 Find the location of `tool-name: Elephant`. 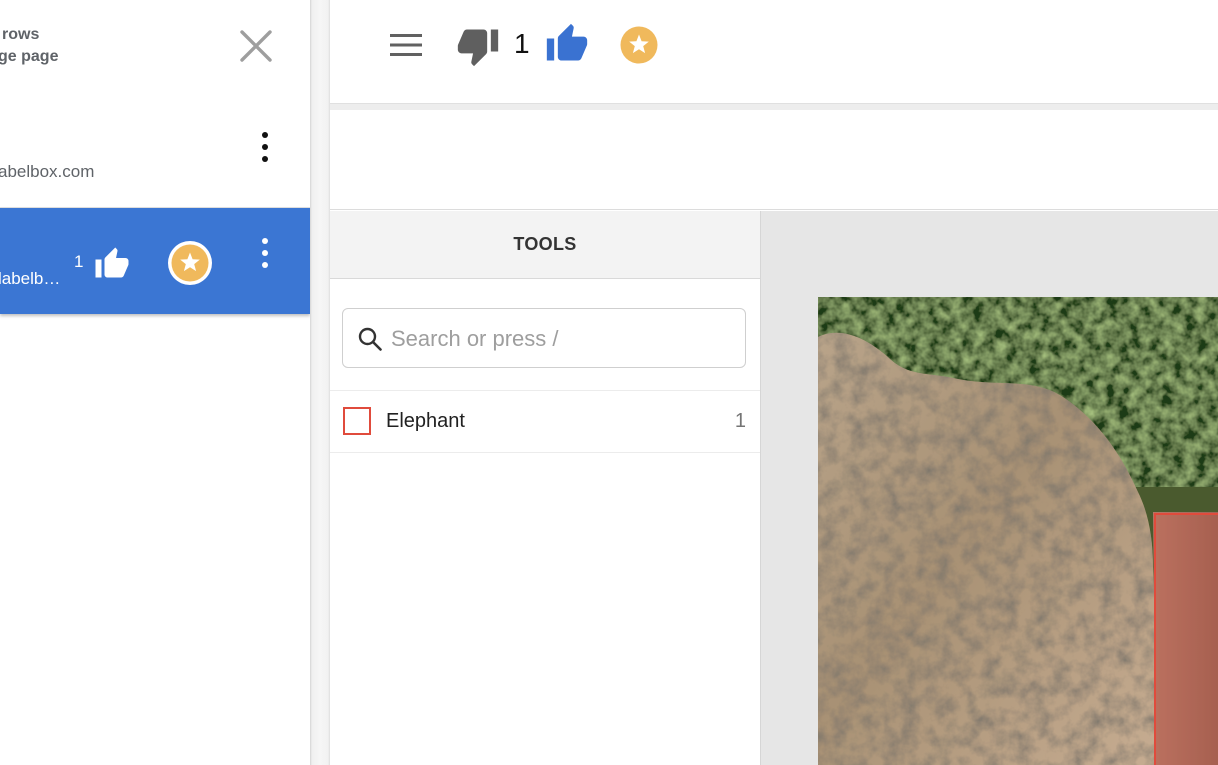

tool-name: Elephant is located at coordinates (425, 421).